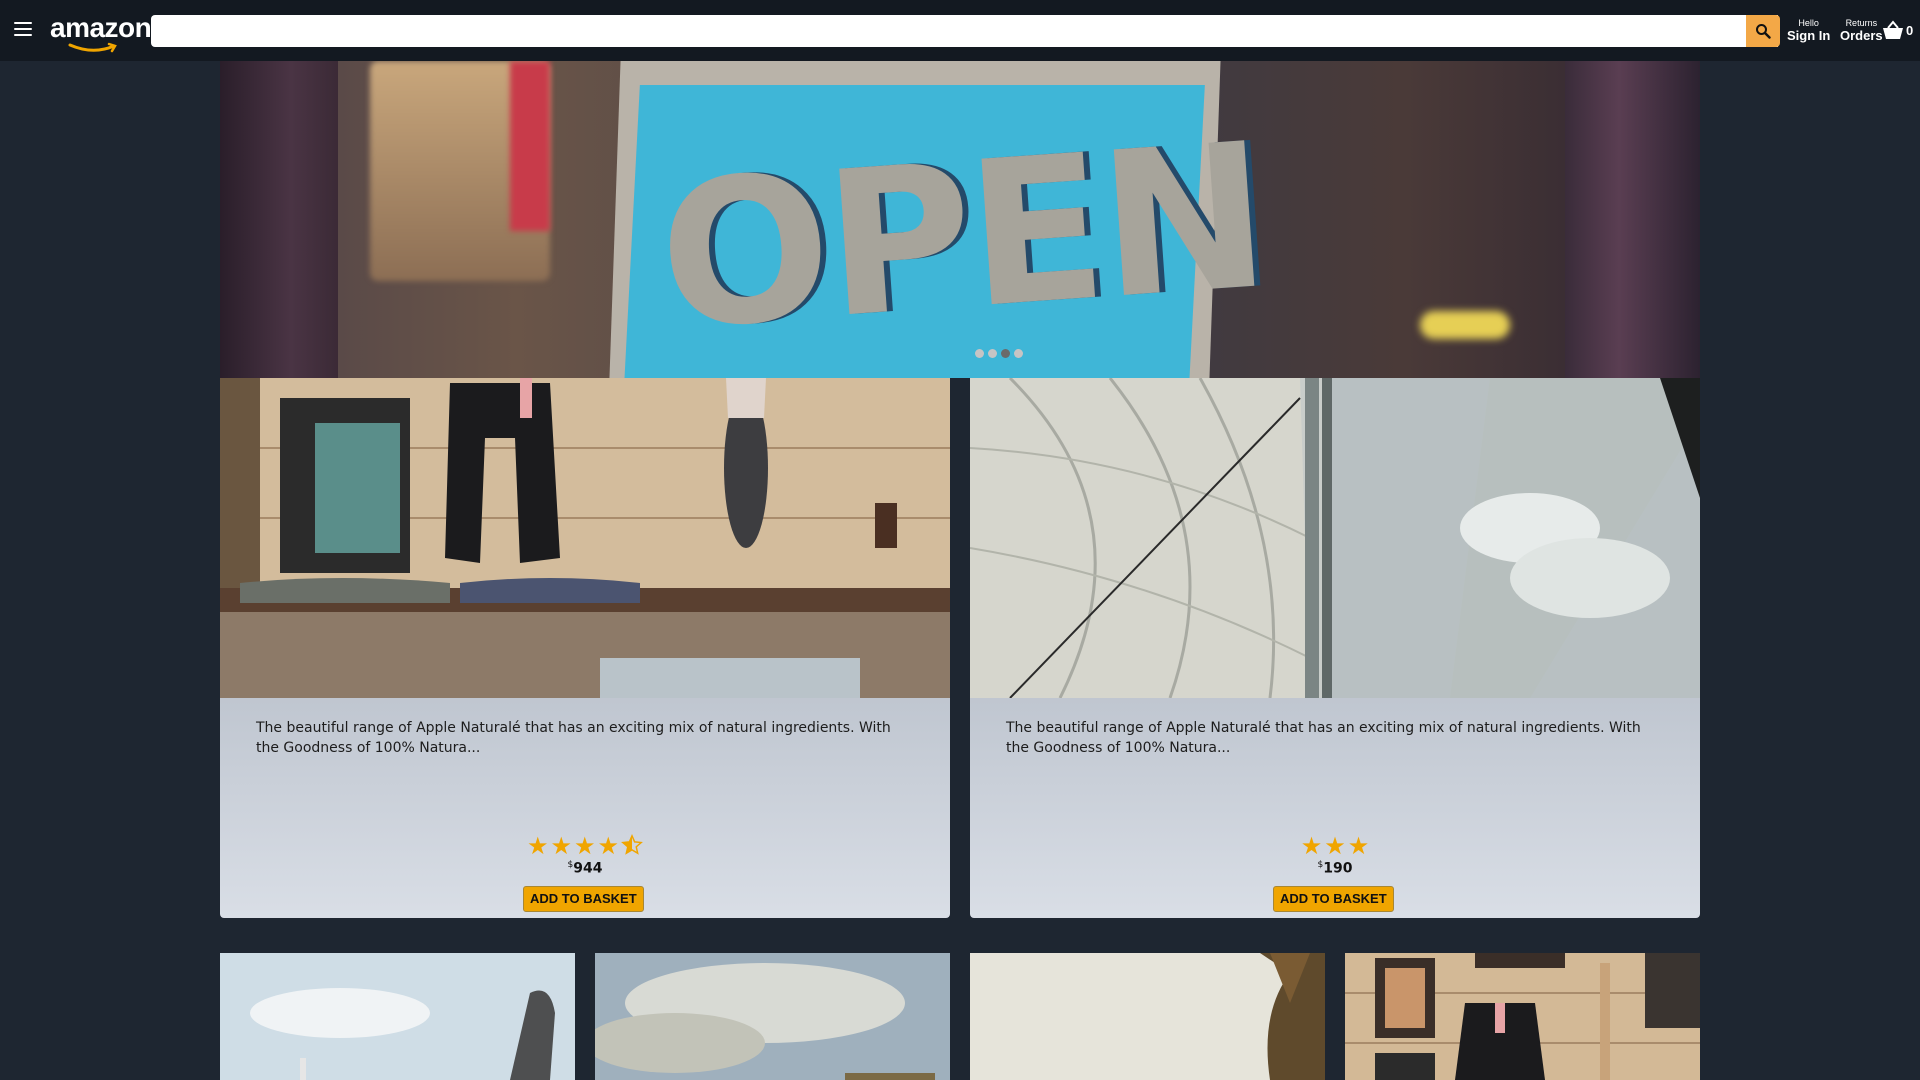 This screenshot has height=1080, width=1920. I want to click on product-price: $944, so click(585, 868).